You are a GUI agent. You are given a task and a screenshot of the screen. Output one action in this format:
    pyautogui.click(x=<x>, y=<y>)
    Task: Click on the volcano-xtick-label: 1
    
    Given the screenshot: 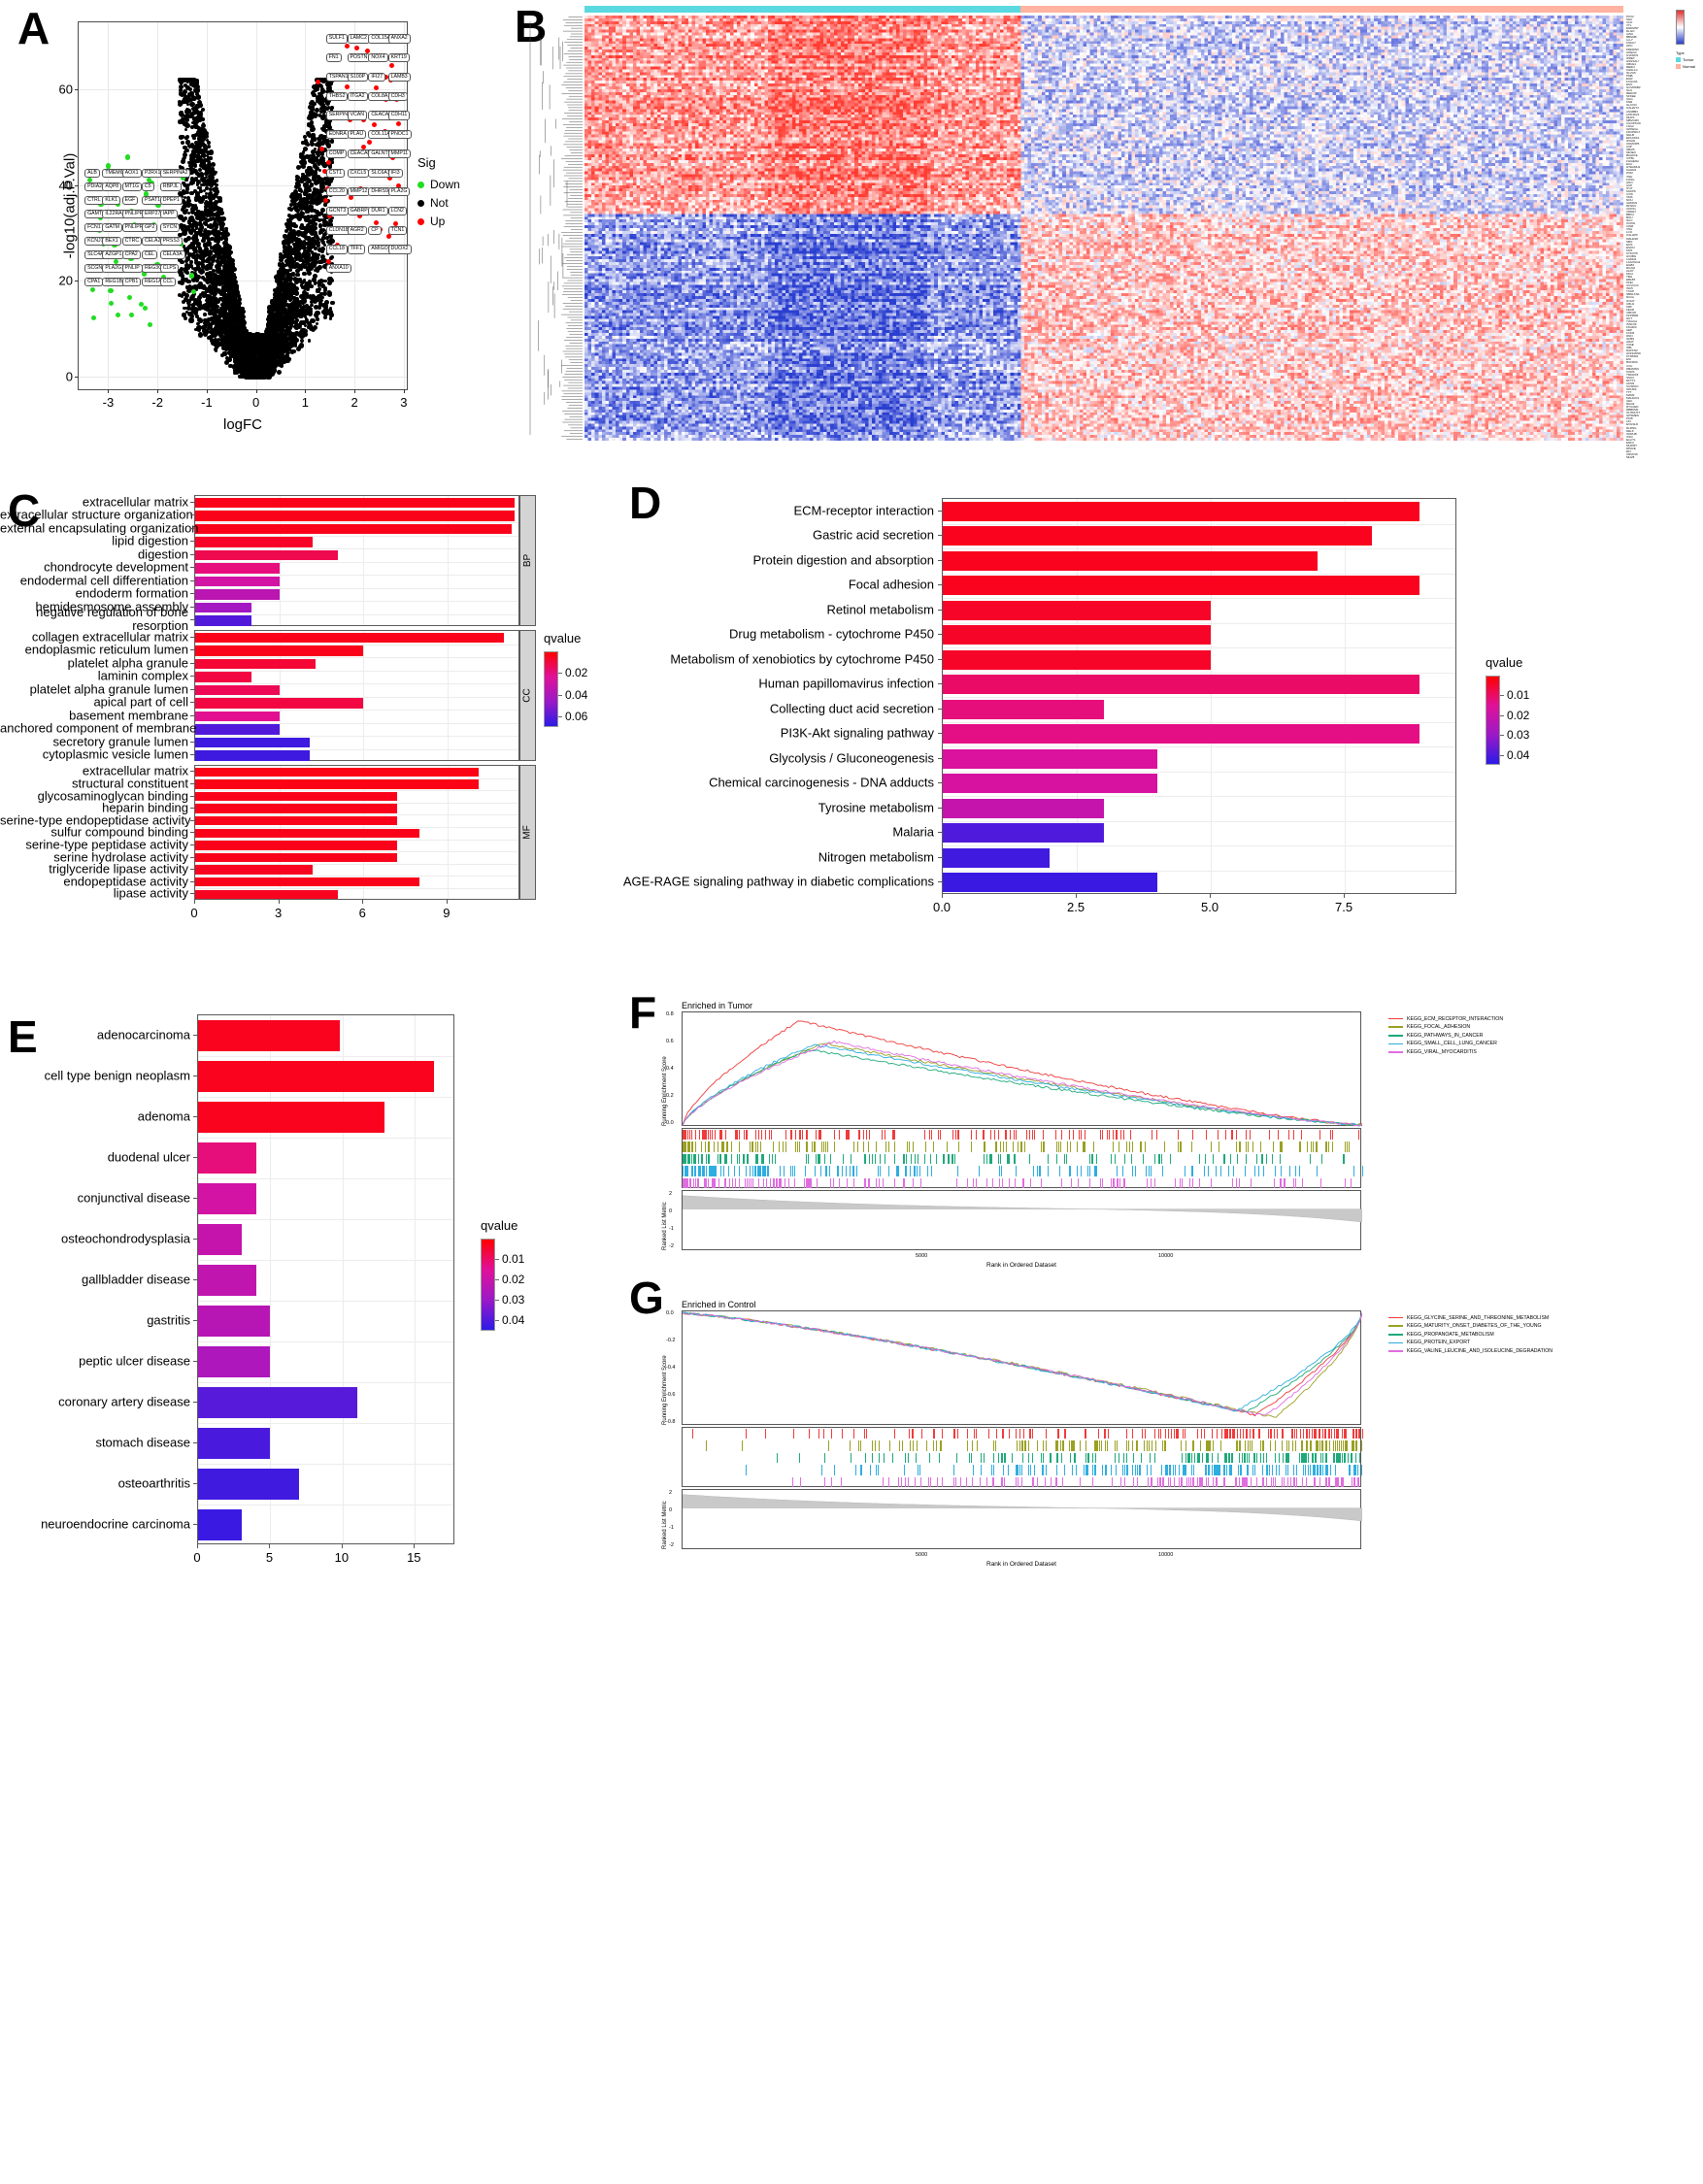 What is the action you would take?
    pyautogui.click(x=305, y=402)
    